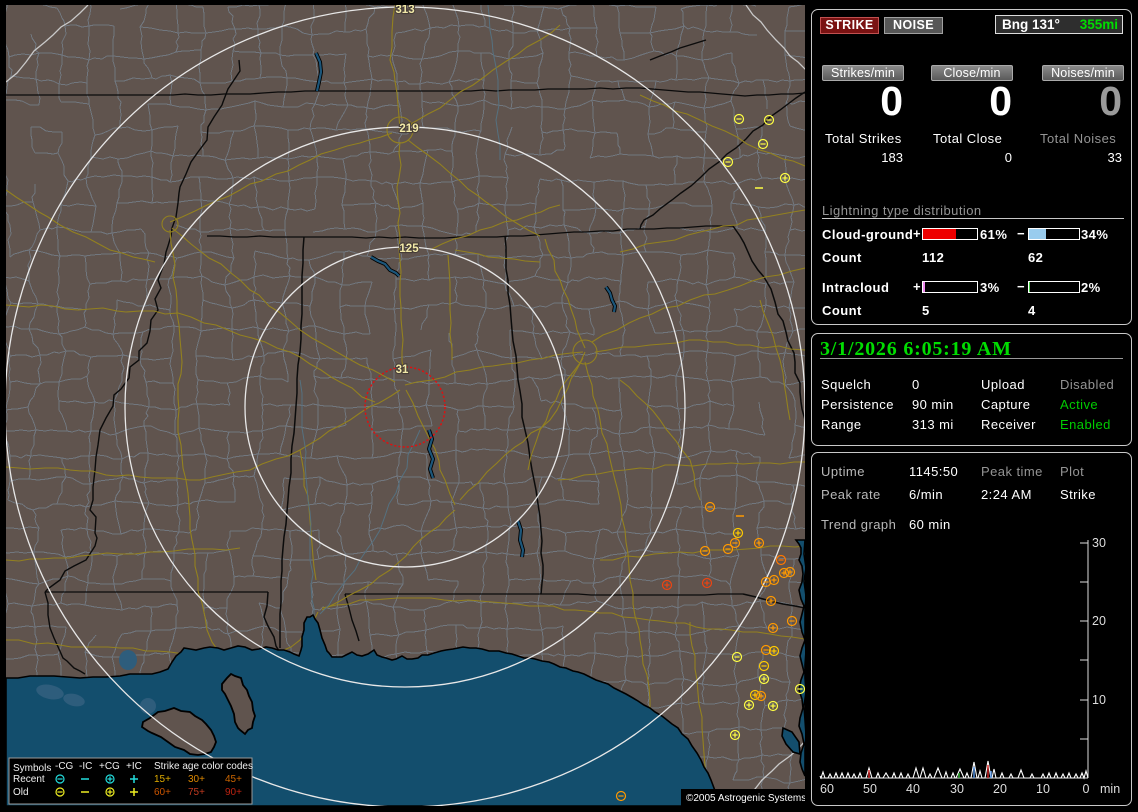 The height and width of the screenshot is (812, 1138). Describe the element at coordinates (1110, 789) in the screenshot. I see `svg-text: min` at that location.